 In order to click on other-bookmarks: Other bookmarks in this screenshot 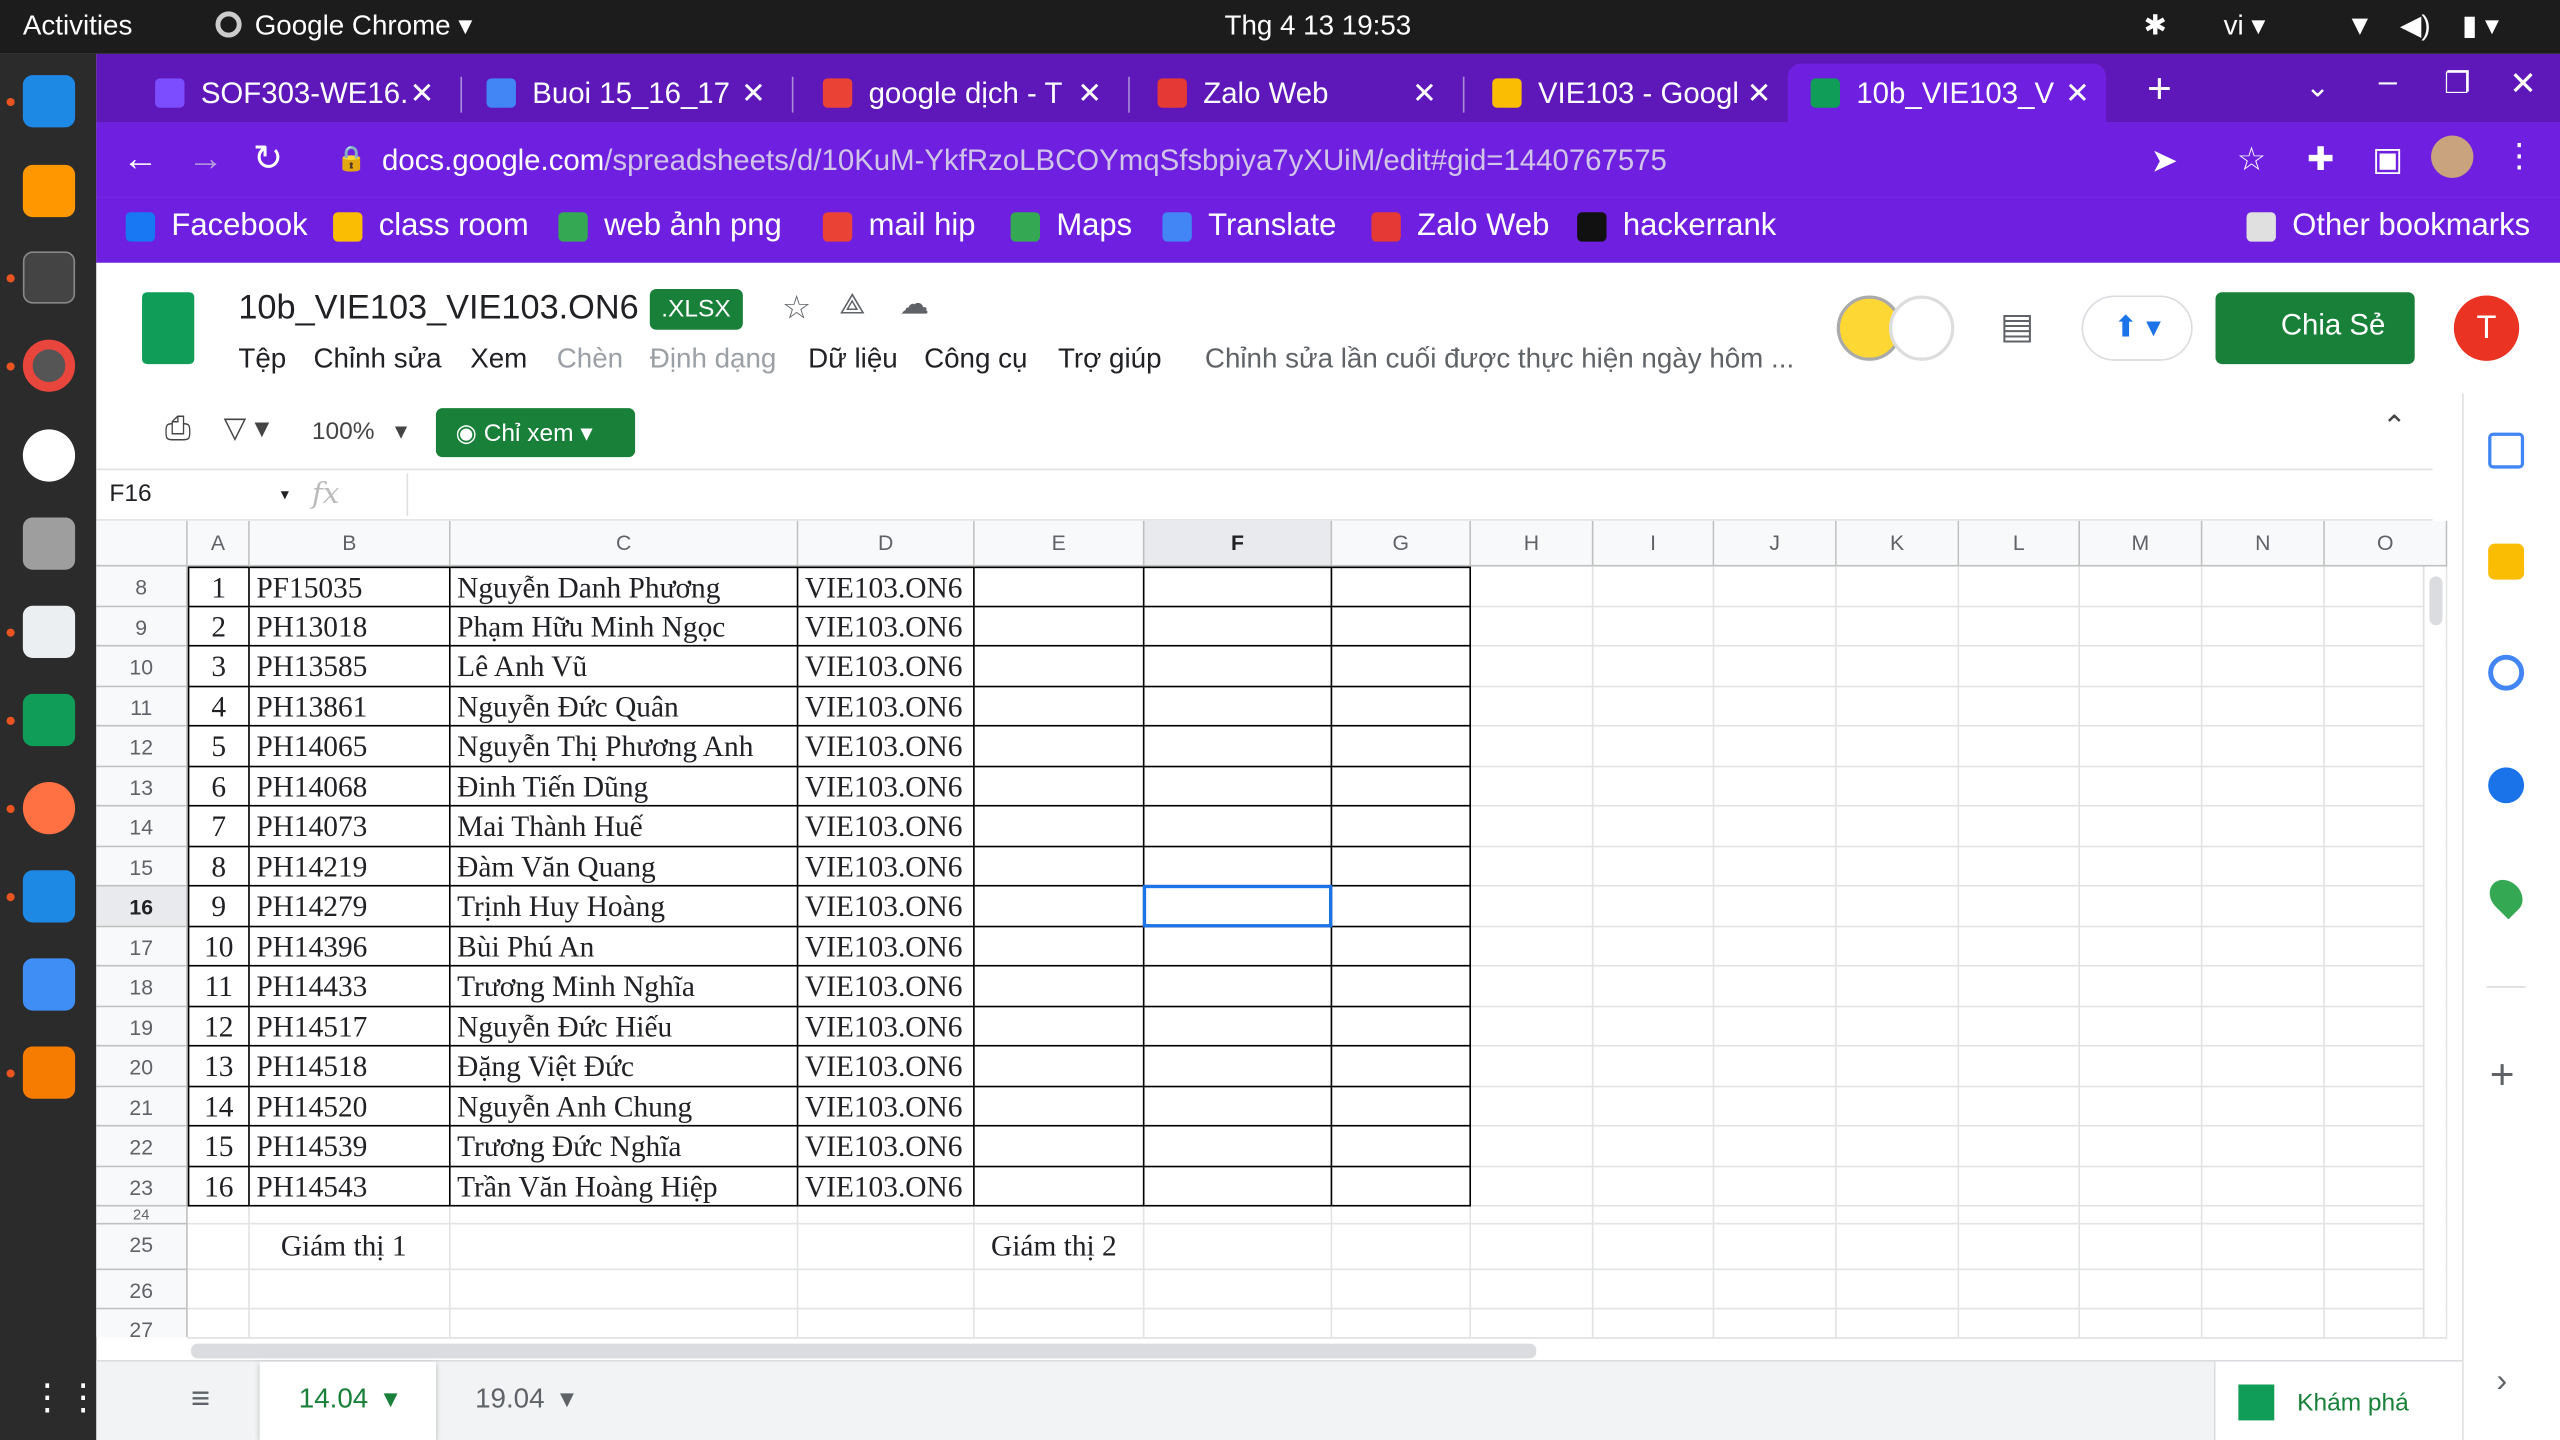, I will do `click(2388, 227)`.